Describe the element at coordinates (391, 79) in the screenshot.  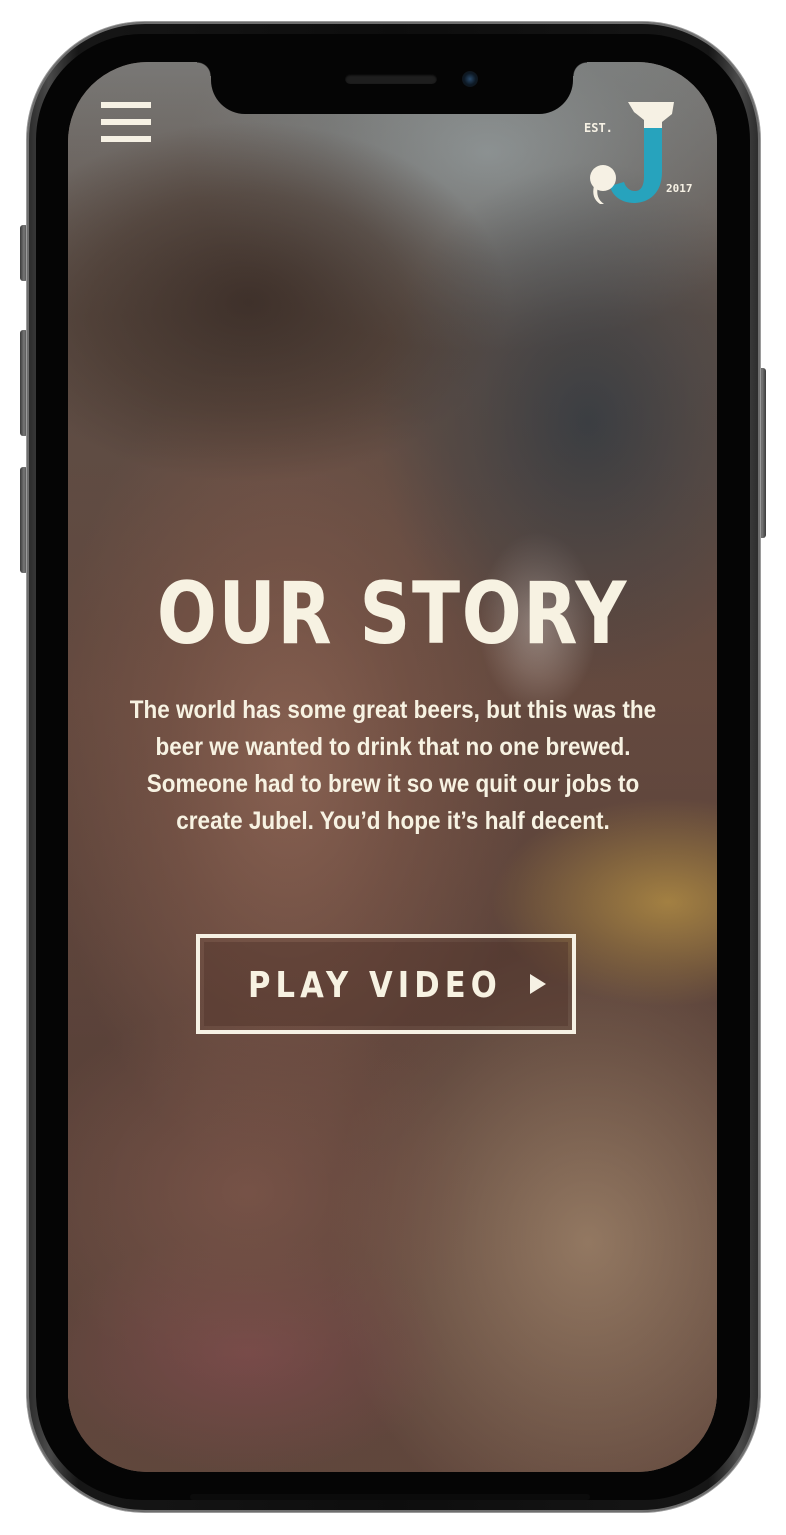
I see `earpiece-speaker` at that location.